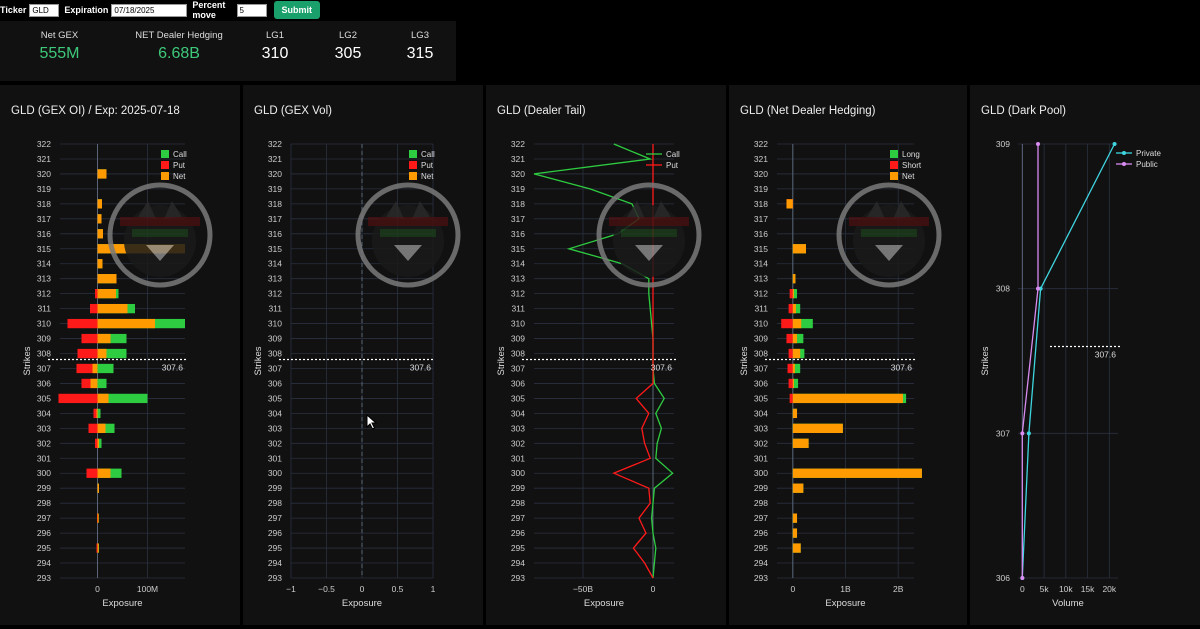 The height and width of the screenshot is (629, 1200). I want to click on x-tick-label: 2B, so click(898, 589).